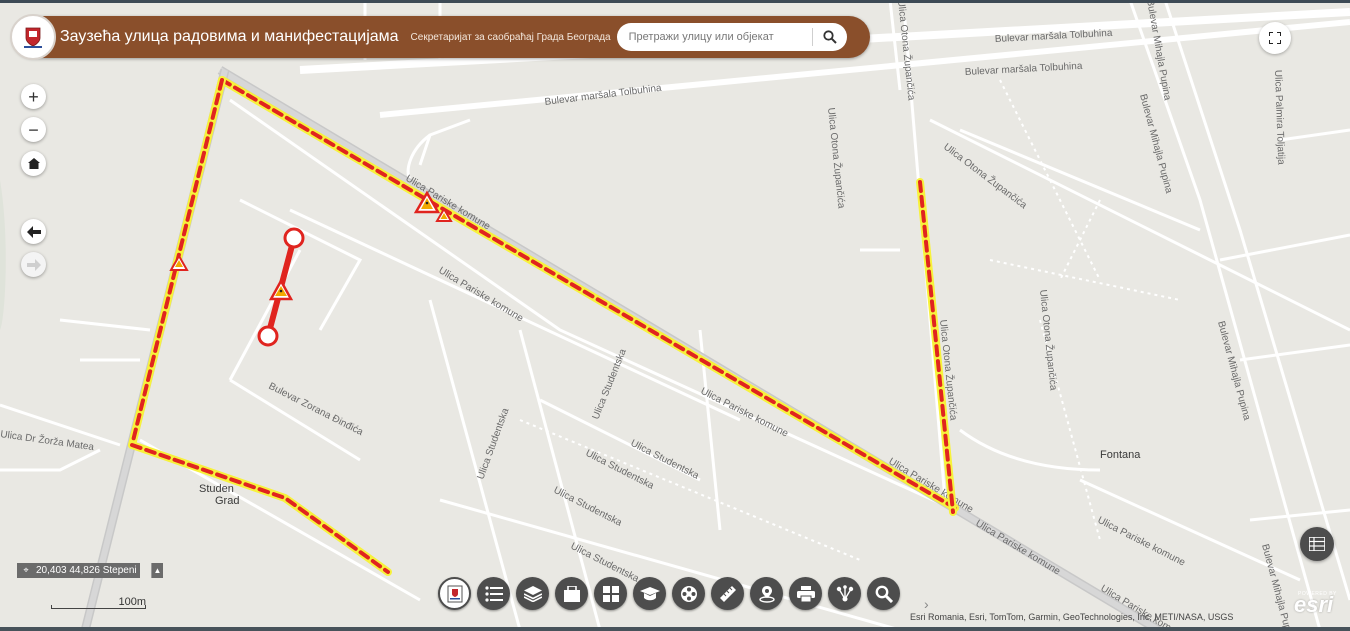  Describe the element at coordinates (86, 570) in the screenshot. I see `coordinate-value: 20,403 44,826 Stepeni` at that location.